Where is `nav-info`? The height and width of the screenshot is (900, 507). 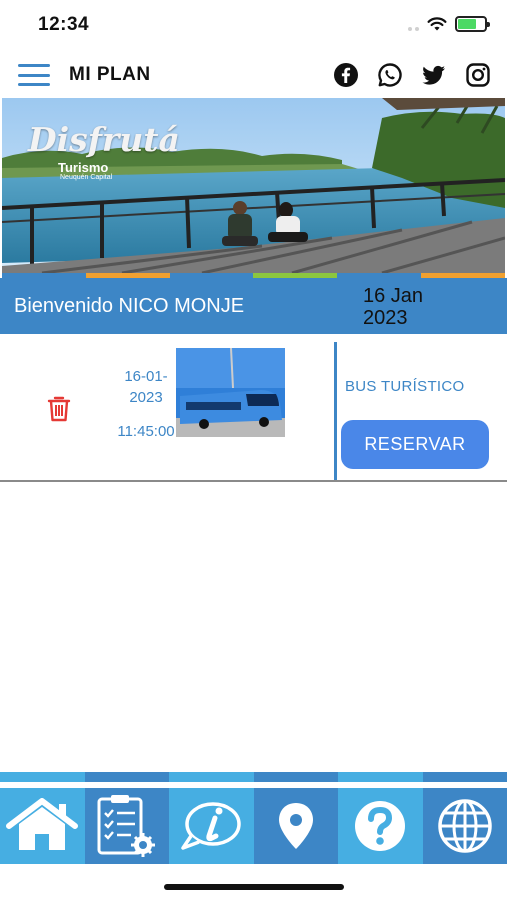
nav-info is located at coordinates (211, 826).